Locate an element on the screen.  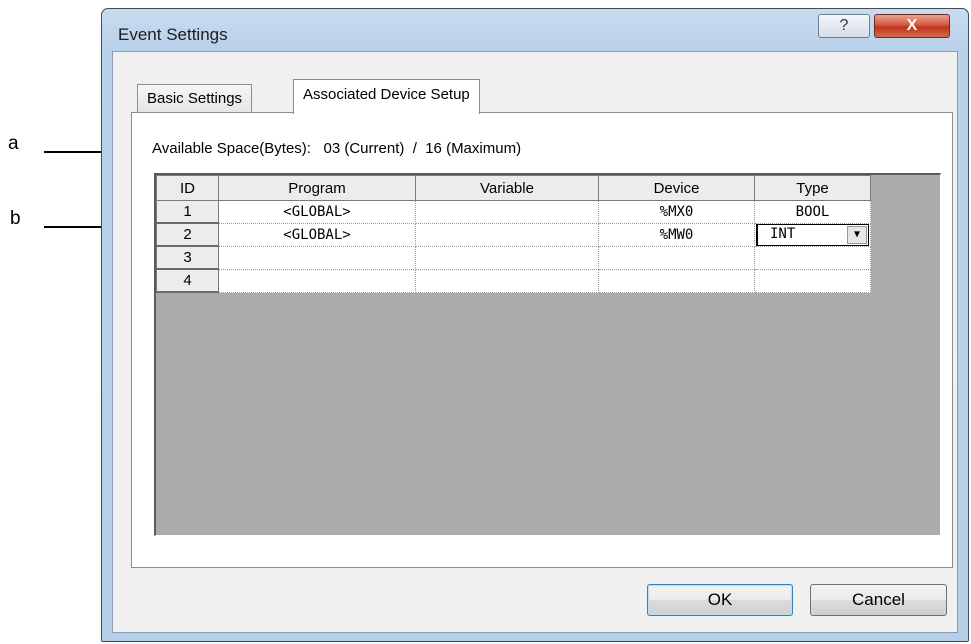
type-cell: BOOL is located at coordinates (812, 212).